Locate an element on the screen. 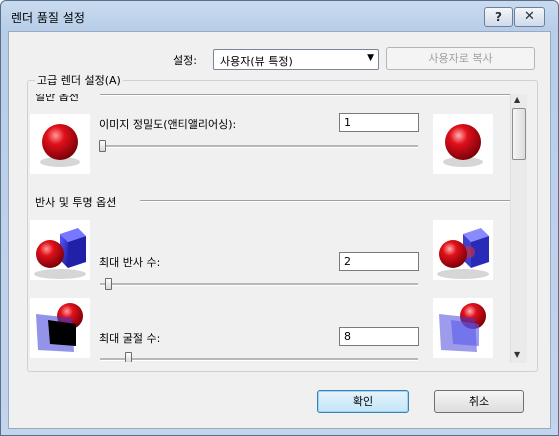 This screenshot has height=436, width=559. refractions-slider-track is located at coordinates (259, 359).